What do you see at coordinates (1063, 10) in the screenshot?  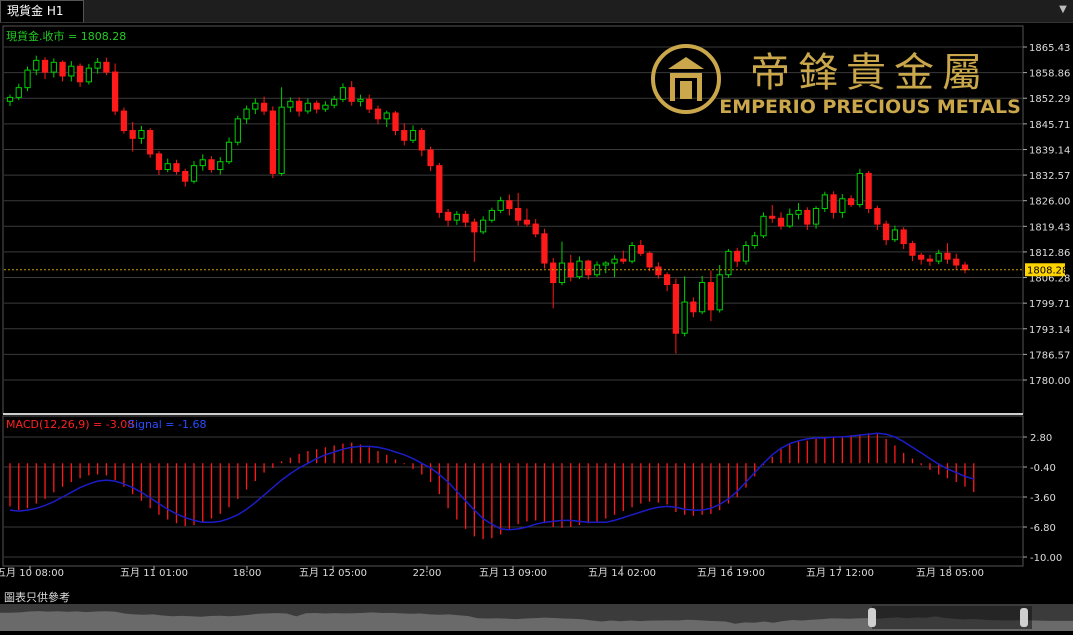 I see `chevron-down-icon: ▼` at bounding box center [1063, 10].